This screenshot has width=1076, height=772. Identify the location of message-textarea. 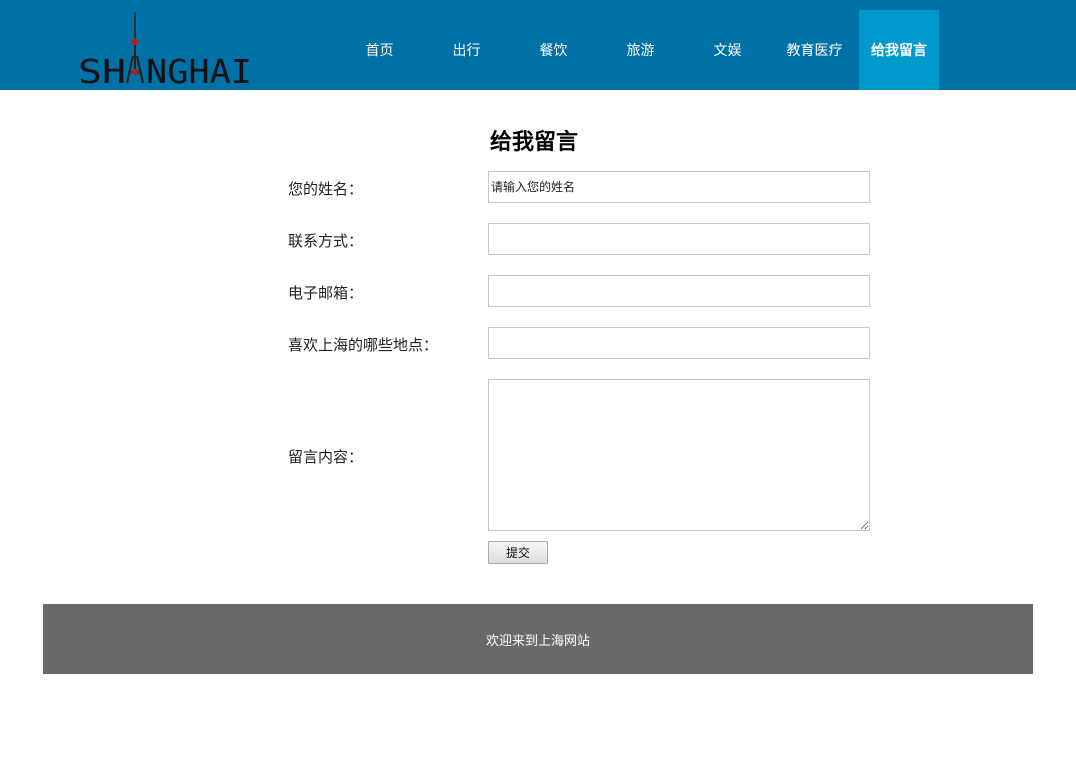
(679, 455).